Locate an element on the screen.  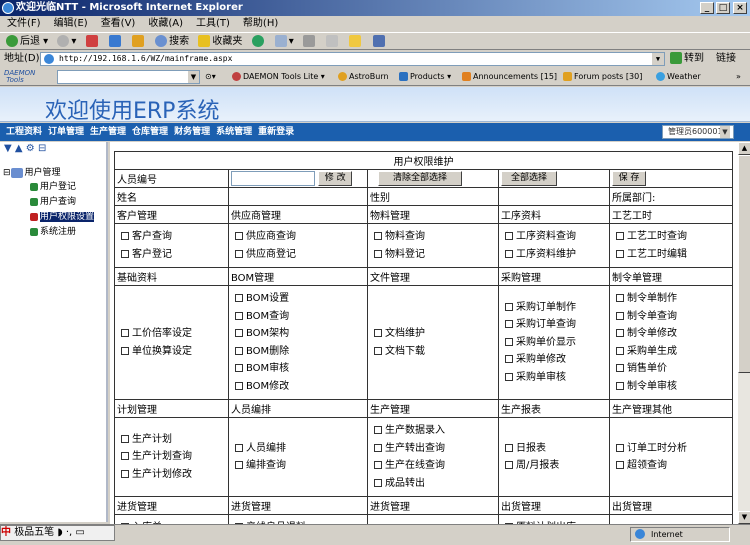
messenger-button is located at coordinates (379, 42).